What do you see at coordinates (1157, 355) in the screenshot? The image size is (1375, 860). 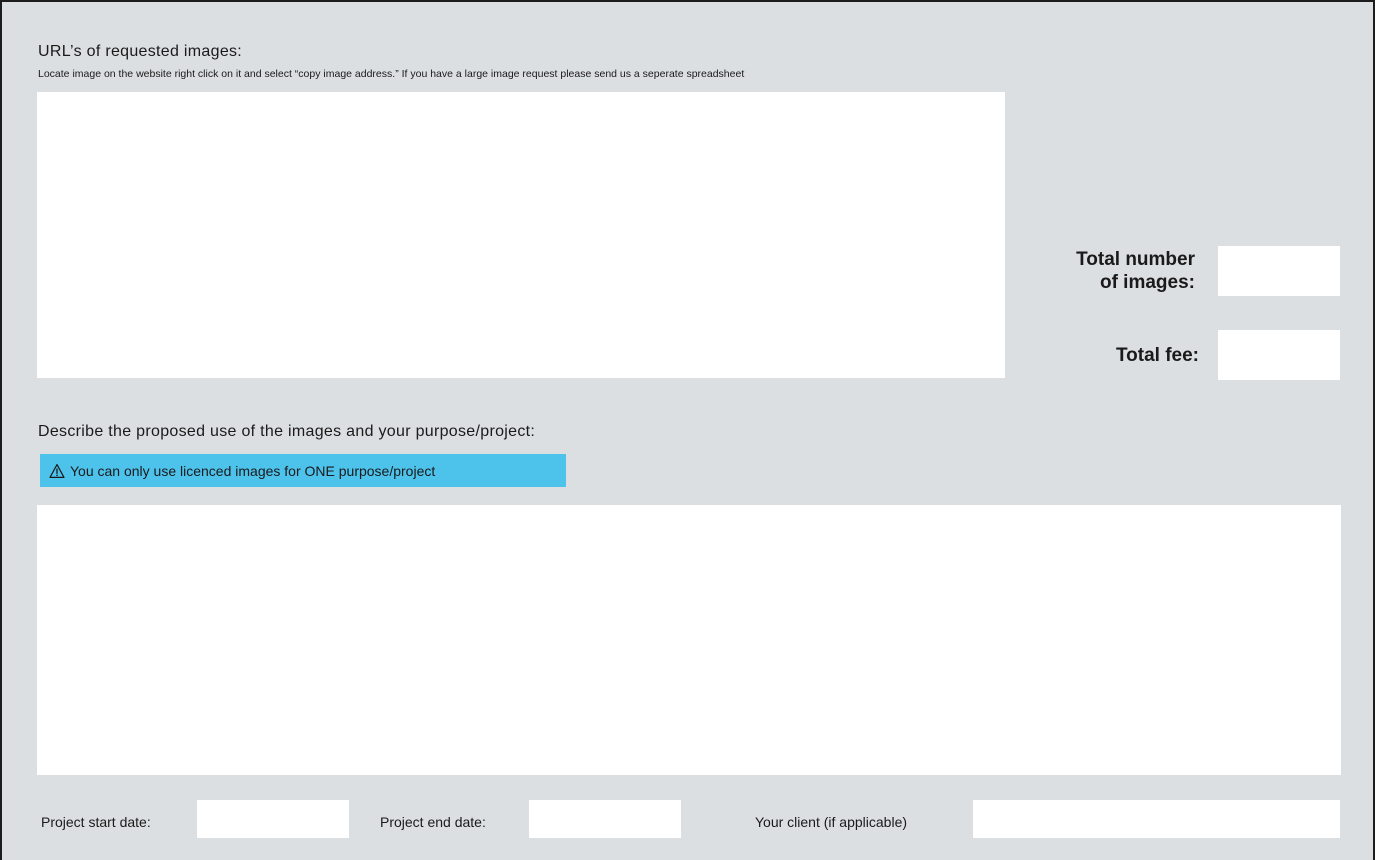 I see `total-fee-label: Total fee:` at bounding box center [1157, 355].